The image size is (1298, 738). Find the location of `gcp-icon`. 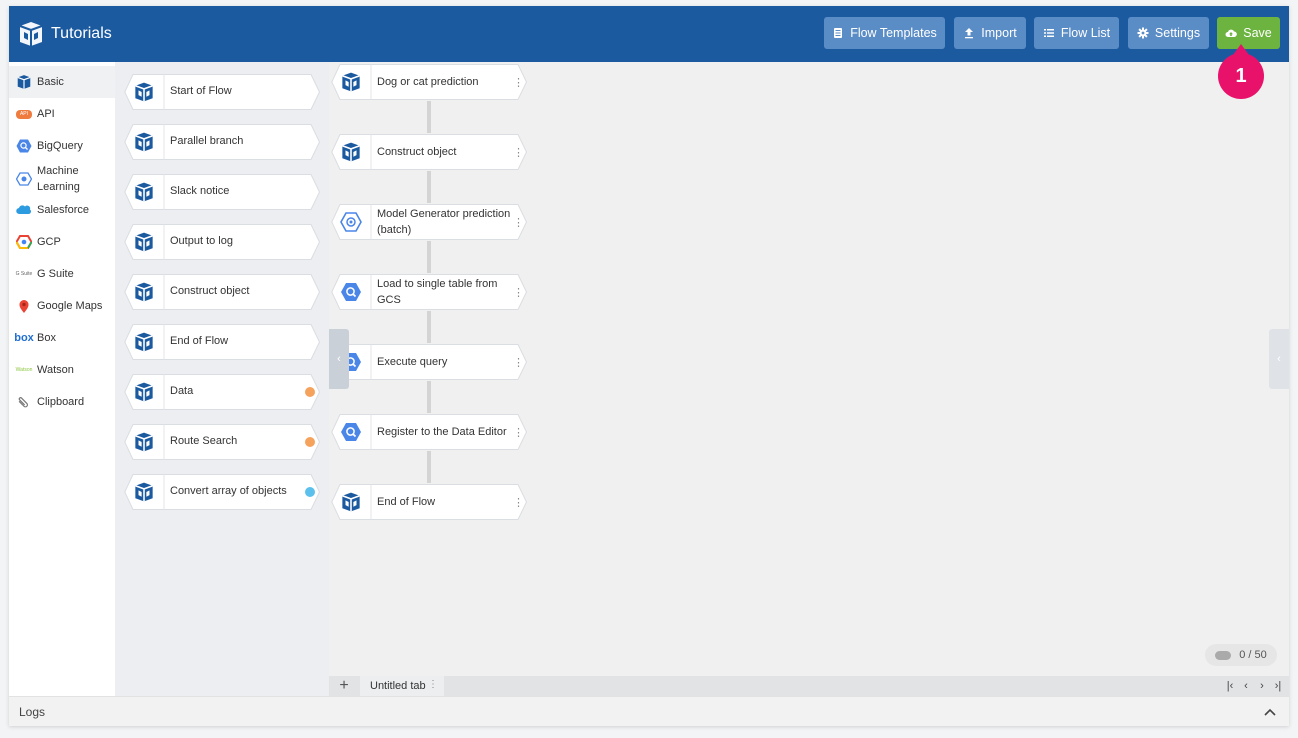

gcp-icon is located at coordinates (24, 242).